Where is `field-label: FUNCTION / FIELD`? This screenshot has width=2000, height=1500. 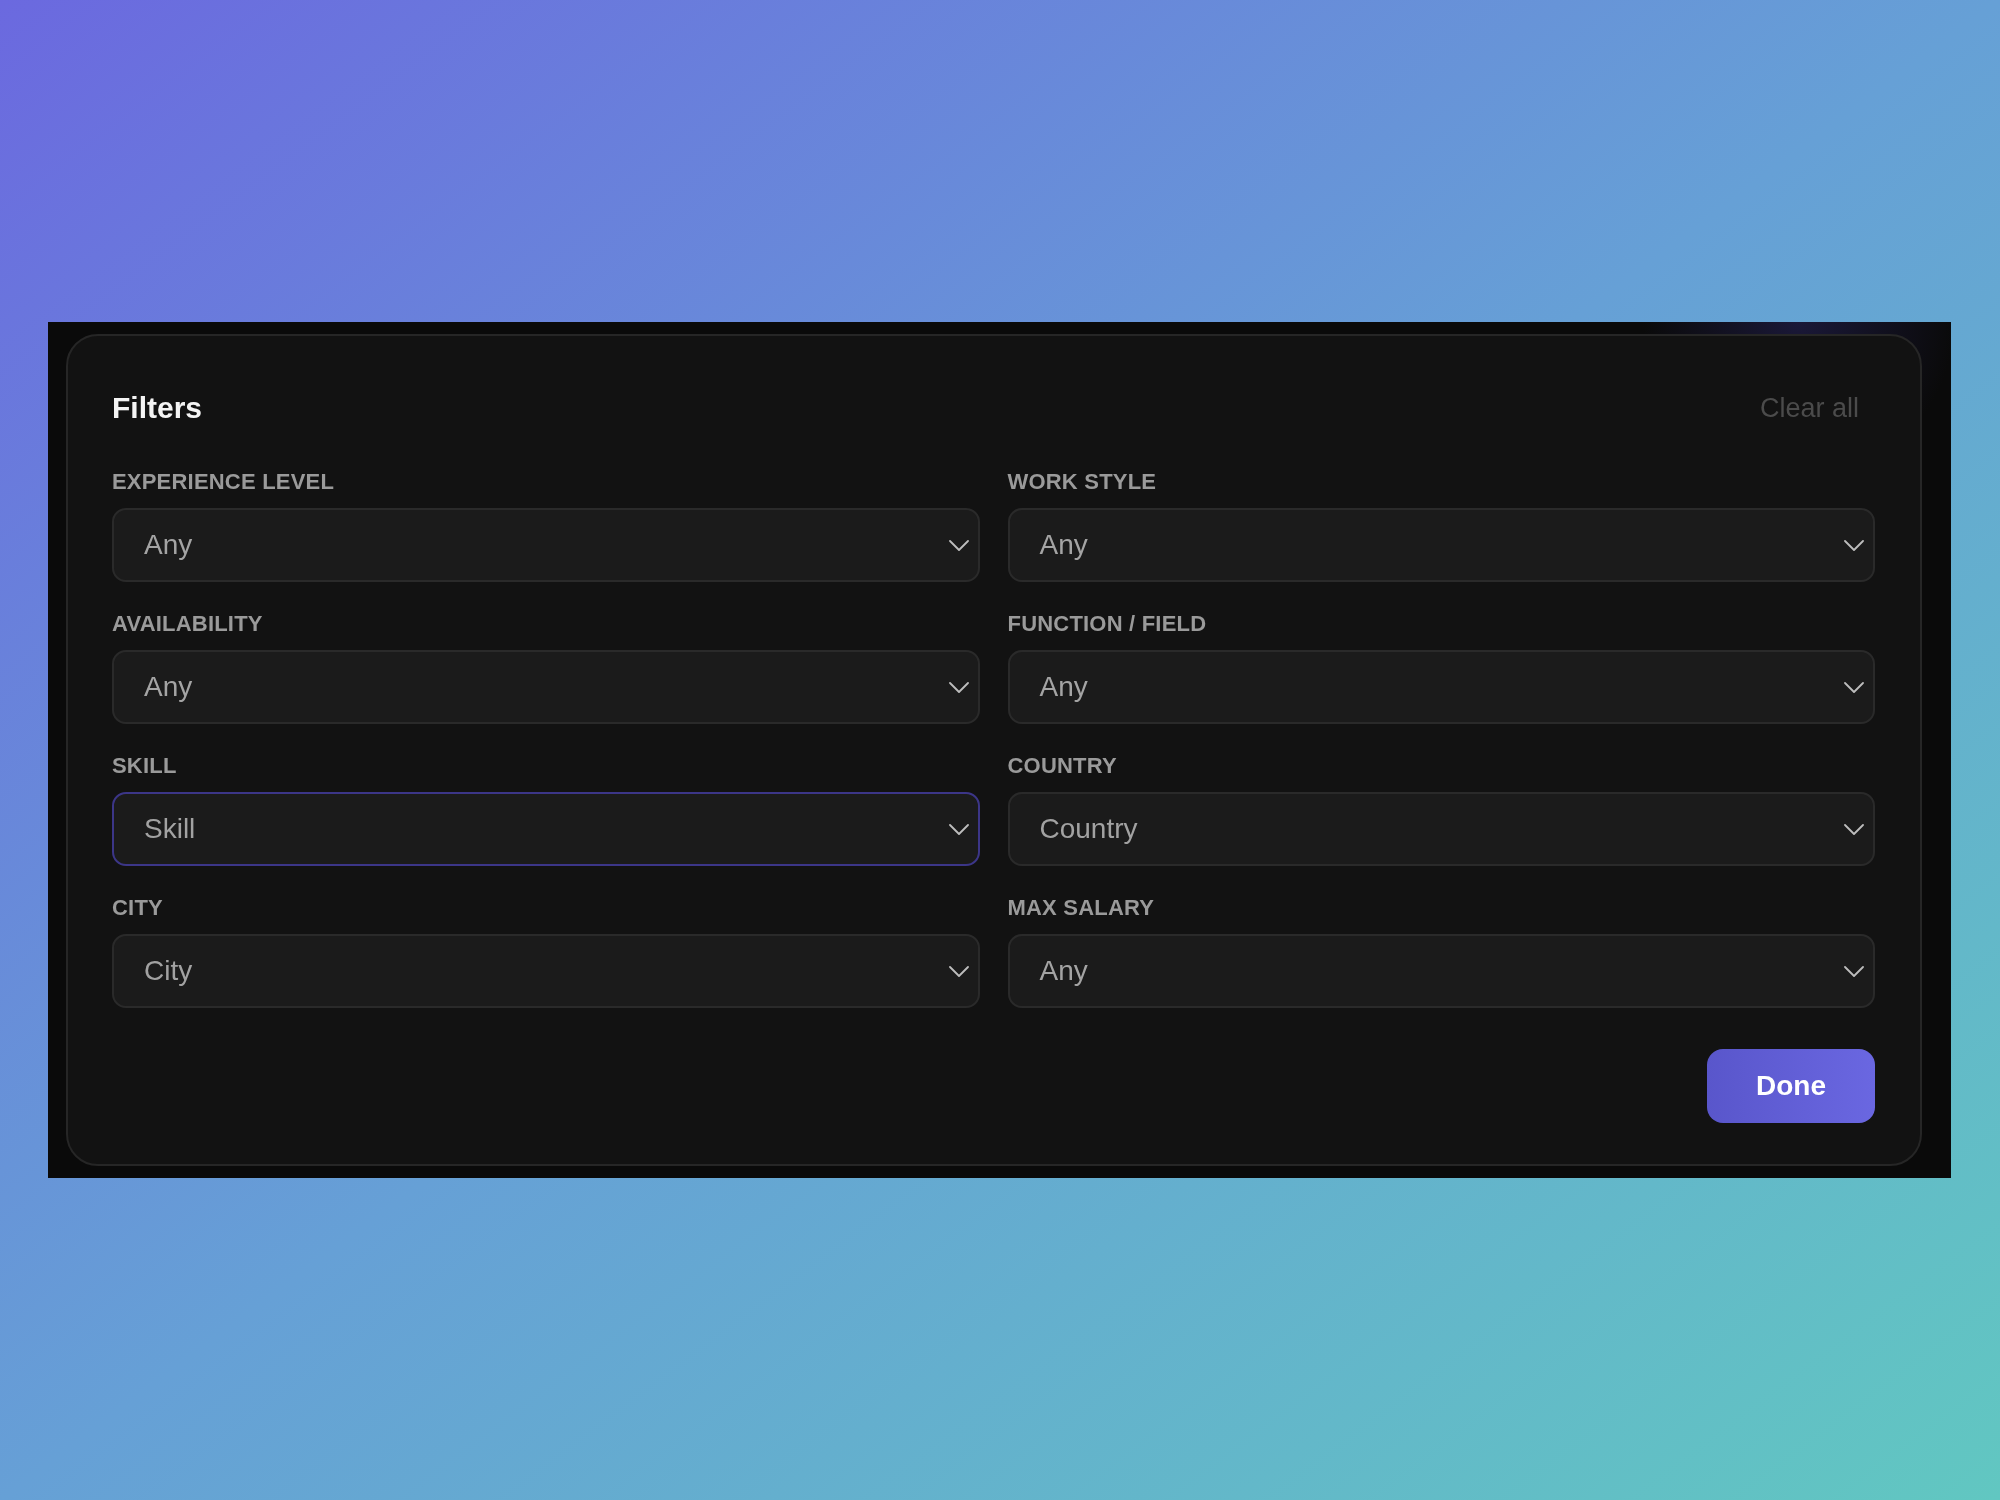
field-label: FUNCTION / FIELD is located at coordinates (1107, 624).